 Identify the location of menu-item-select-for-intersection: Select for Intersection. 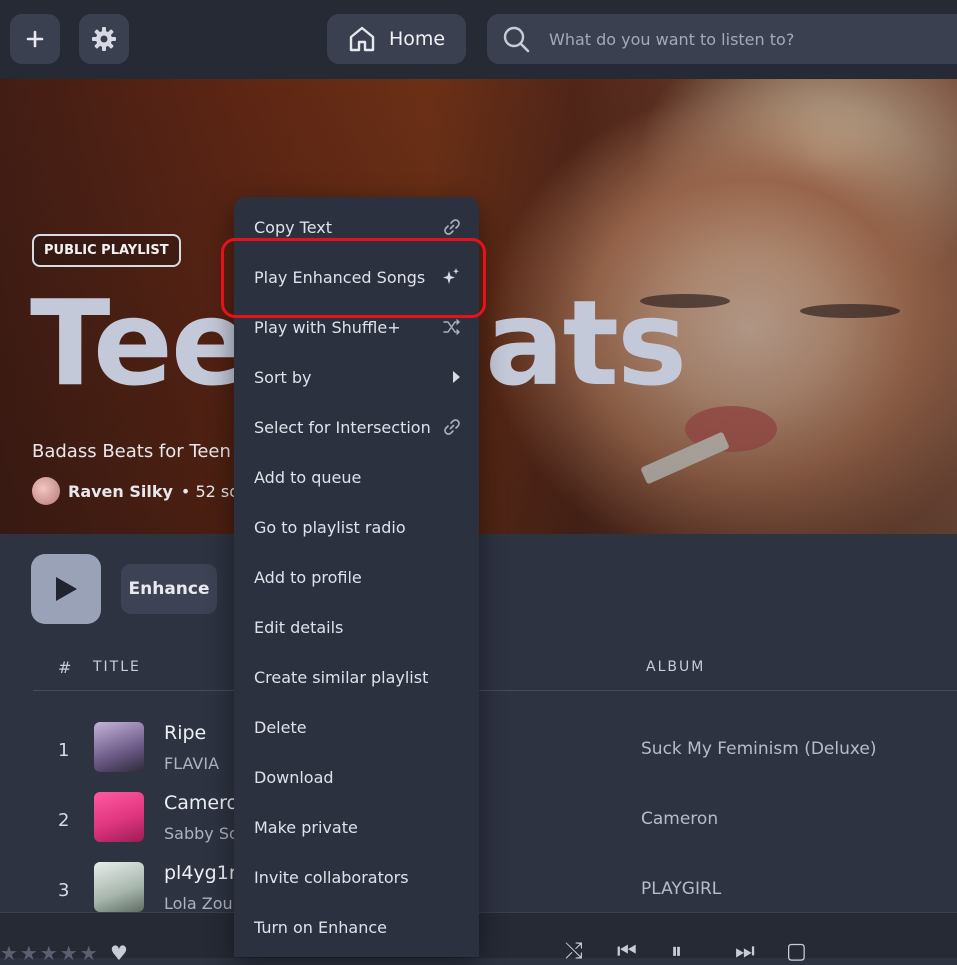
(356, 427).